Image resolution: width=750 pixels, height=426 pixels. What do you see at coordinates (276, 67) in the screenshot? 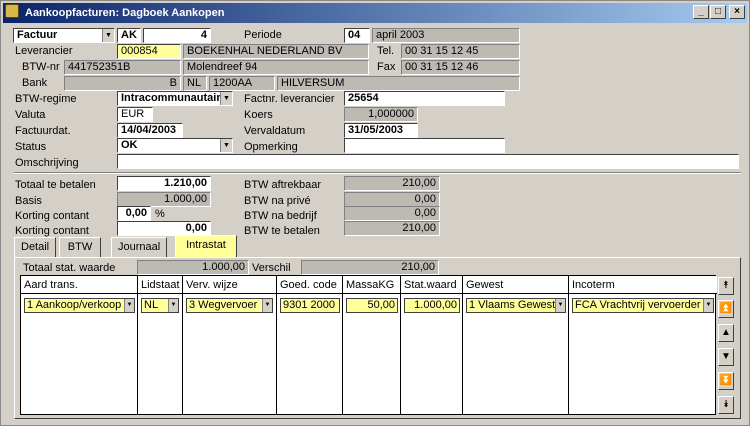
I see `address-field: Molendreef 94` at bounding box center [276, 67].